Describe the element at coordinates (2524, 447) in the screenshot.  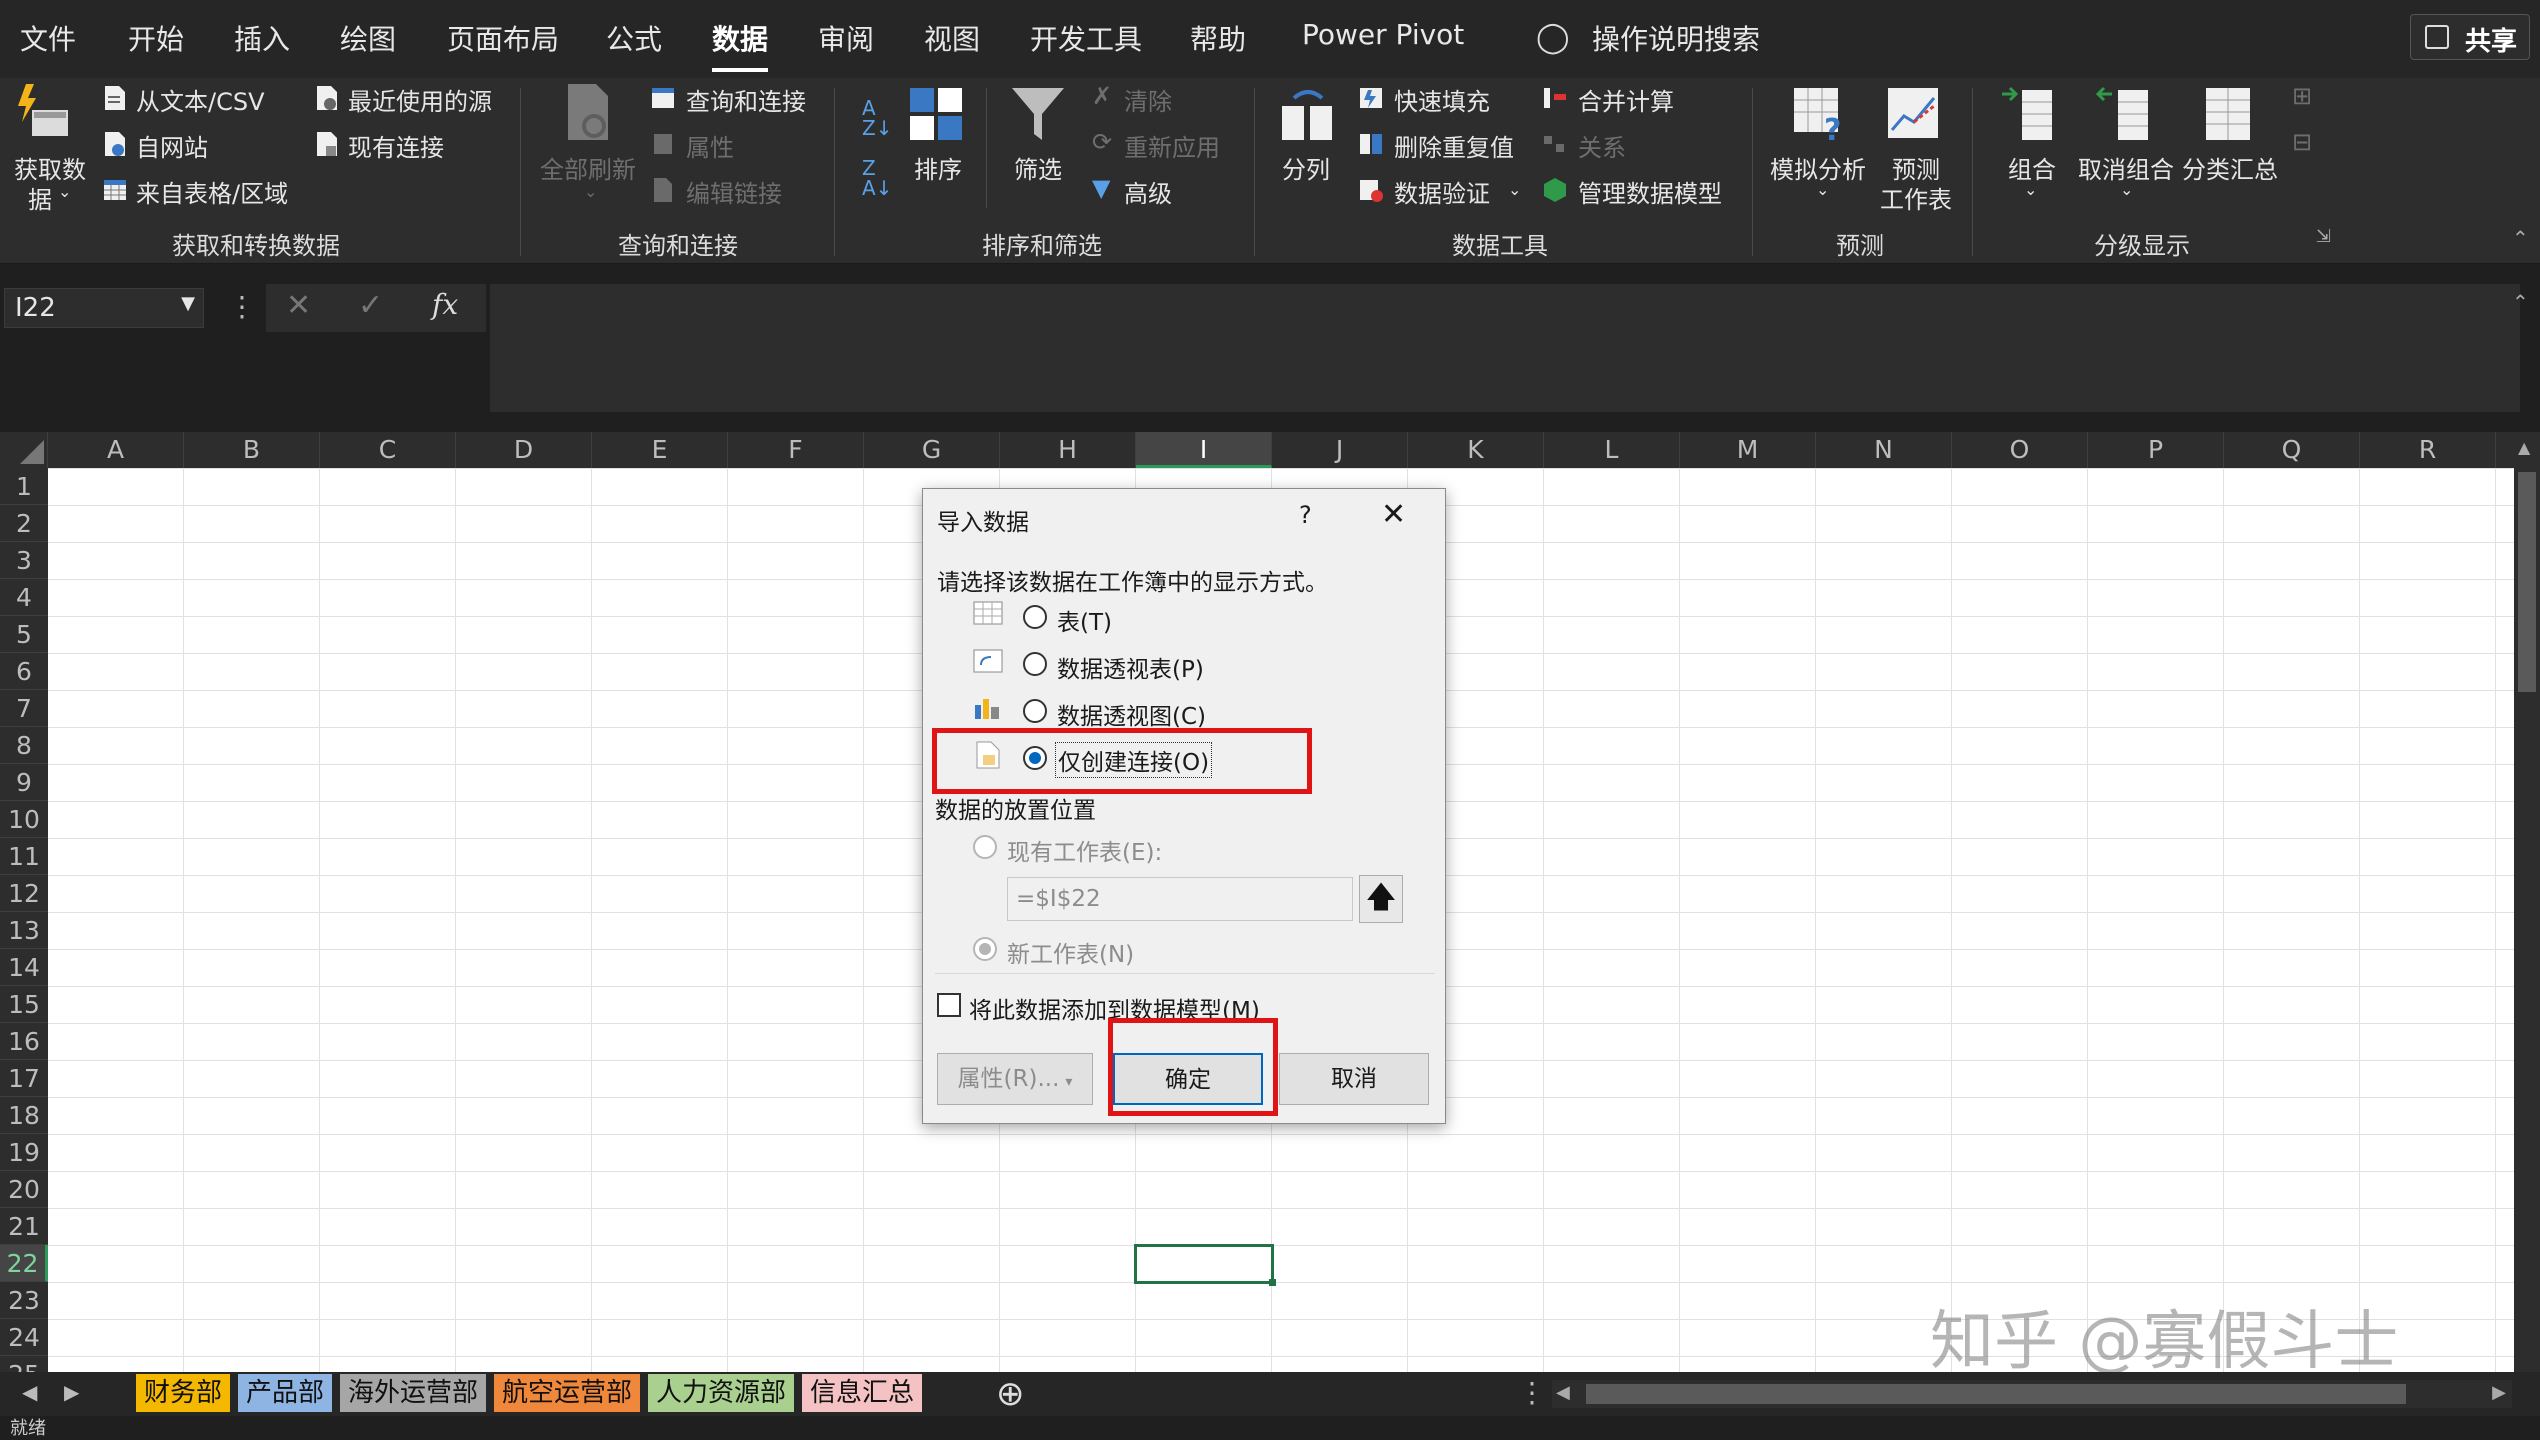
I see `scroll-up-icon: ▲` at that location.